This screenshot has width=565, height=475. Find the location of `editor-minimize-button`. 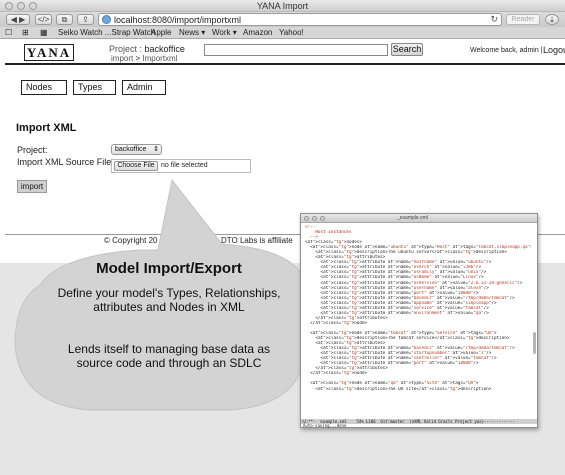

editor-minimize-button is located at coordinates (314, 218).